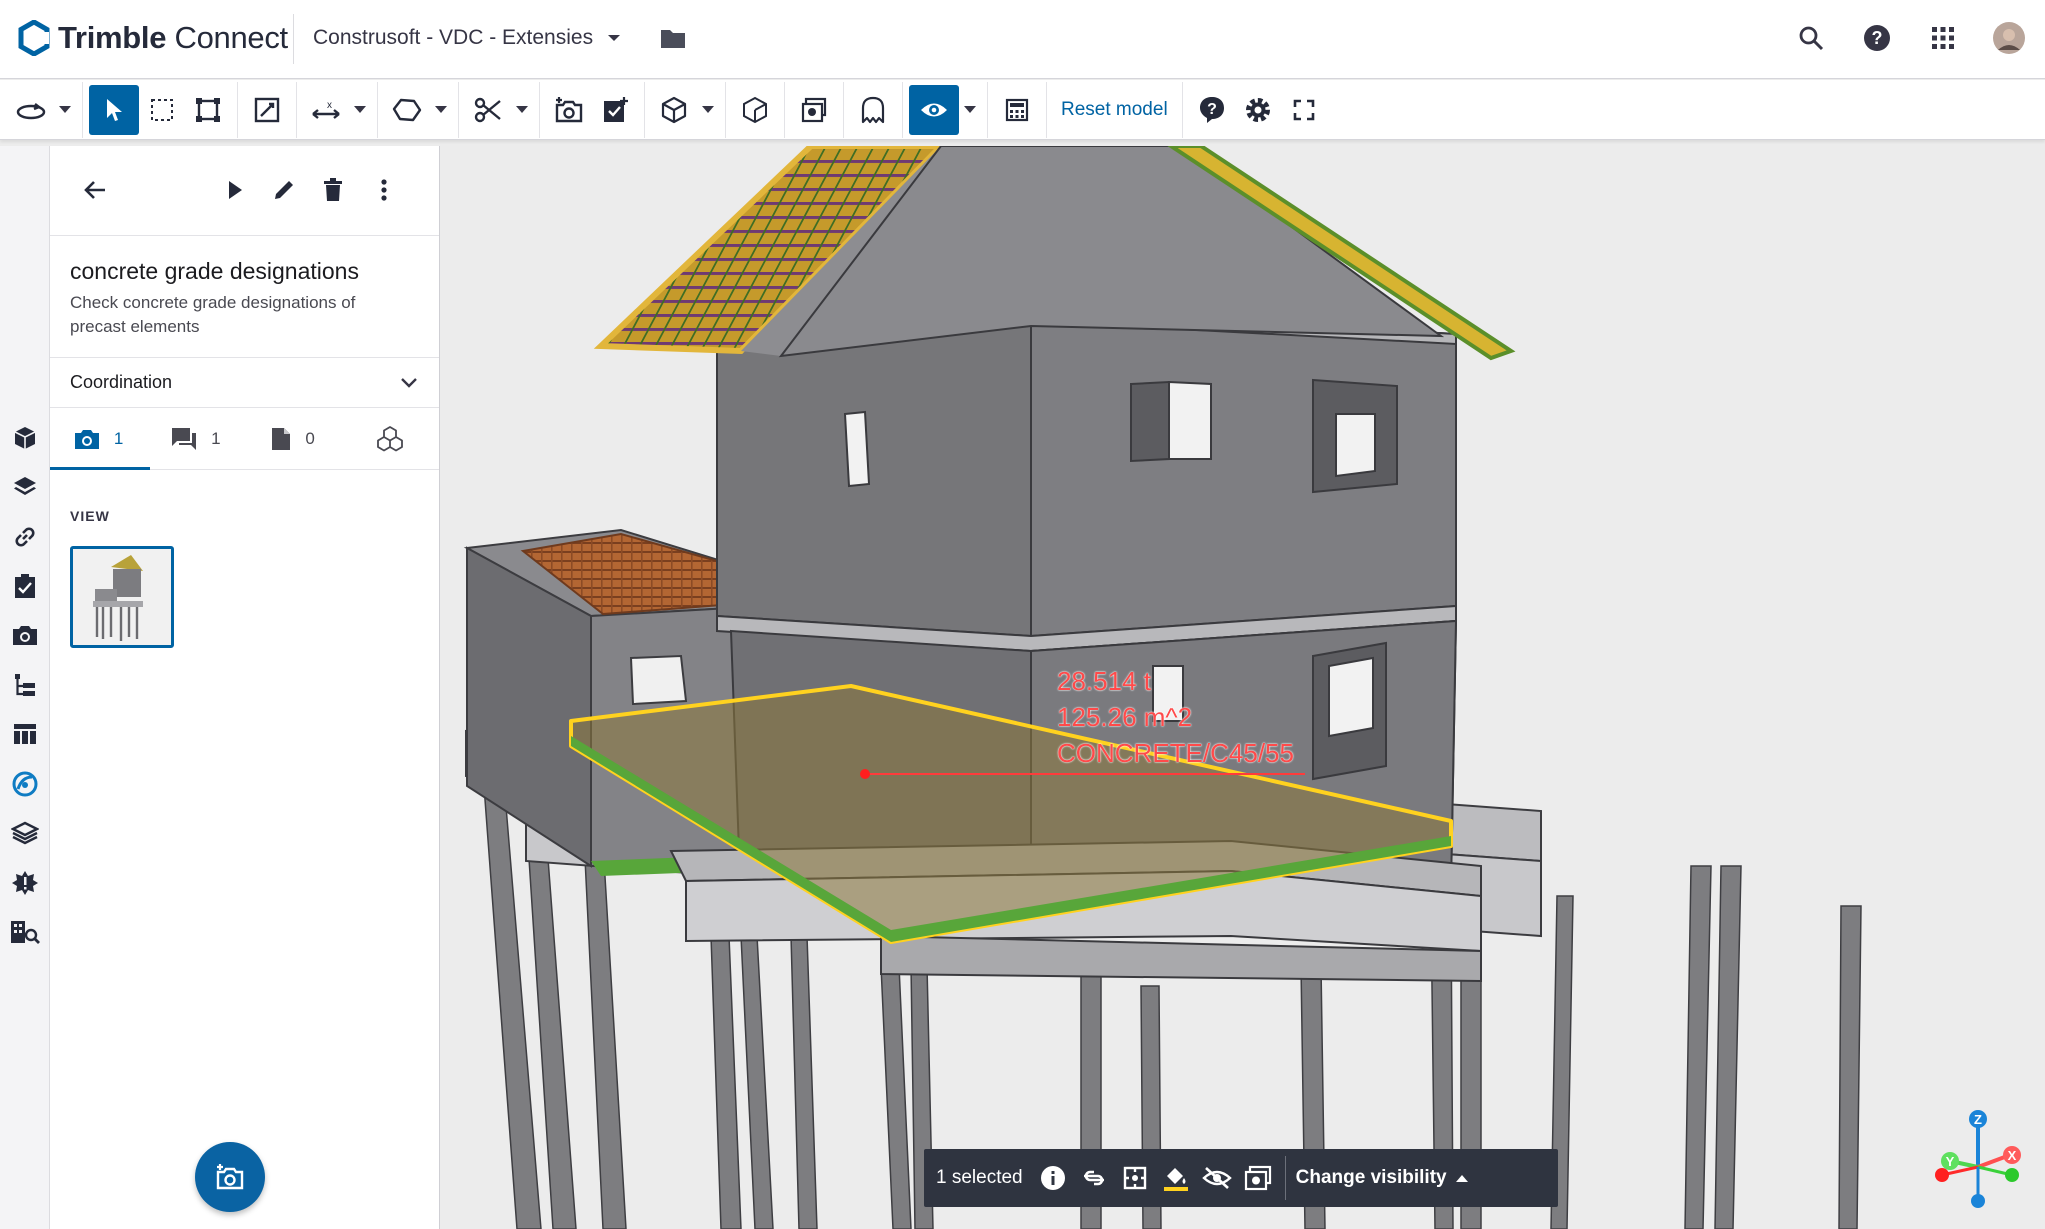 This screenshot has height=1229, width=2045. I want to click on rail-extension, so click(25, 784).